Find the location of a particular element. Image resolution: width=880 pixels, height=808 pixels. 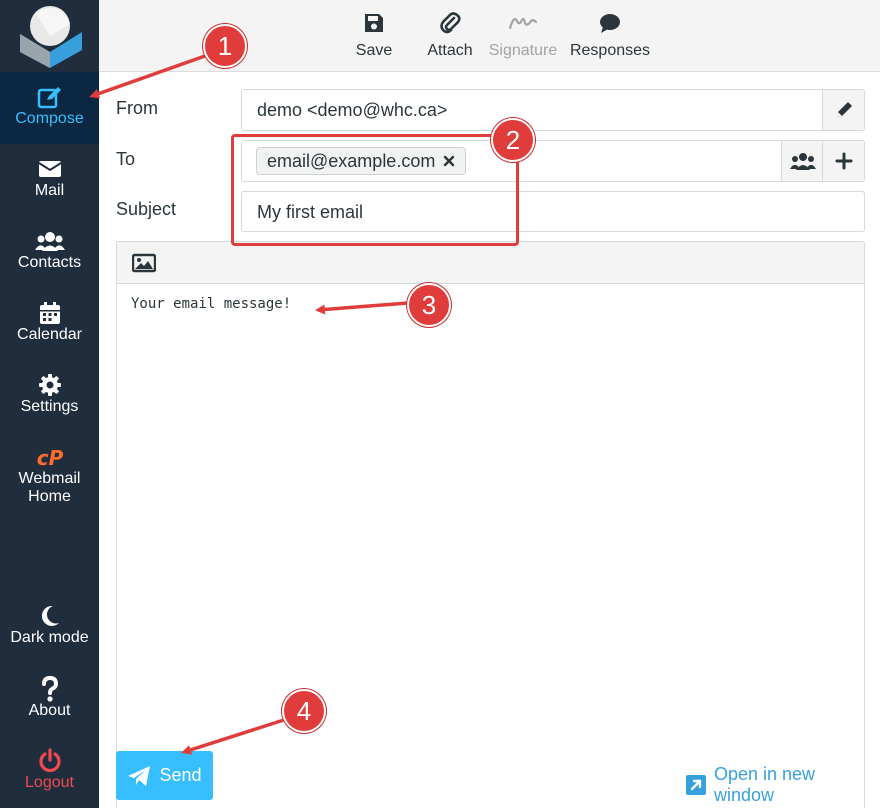

sidebar-item-label: Webmail Home is located at coordinates (49, 487).